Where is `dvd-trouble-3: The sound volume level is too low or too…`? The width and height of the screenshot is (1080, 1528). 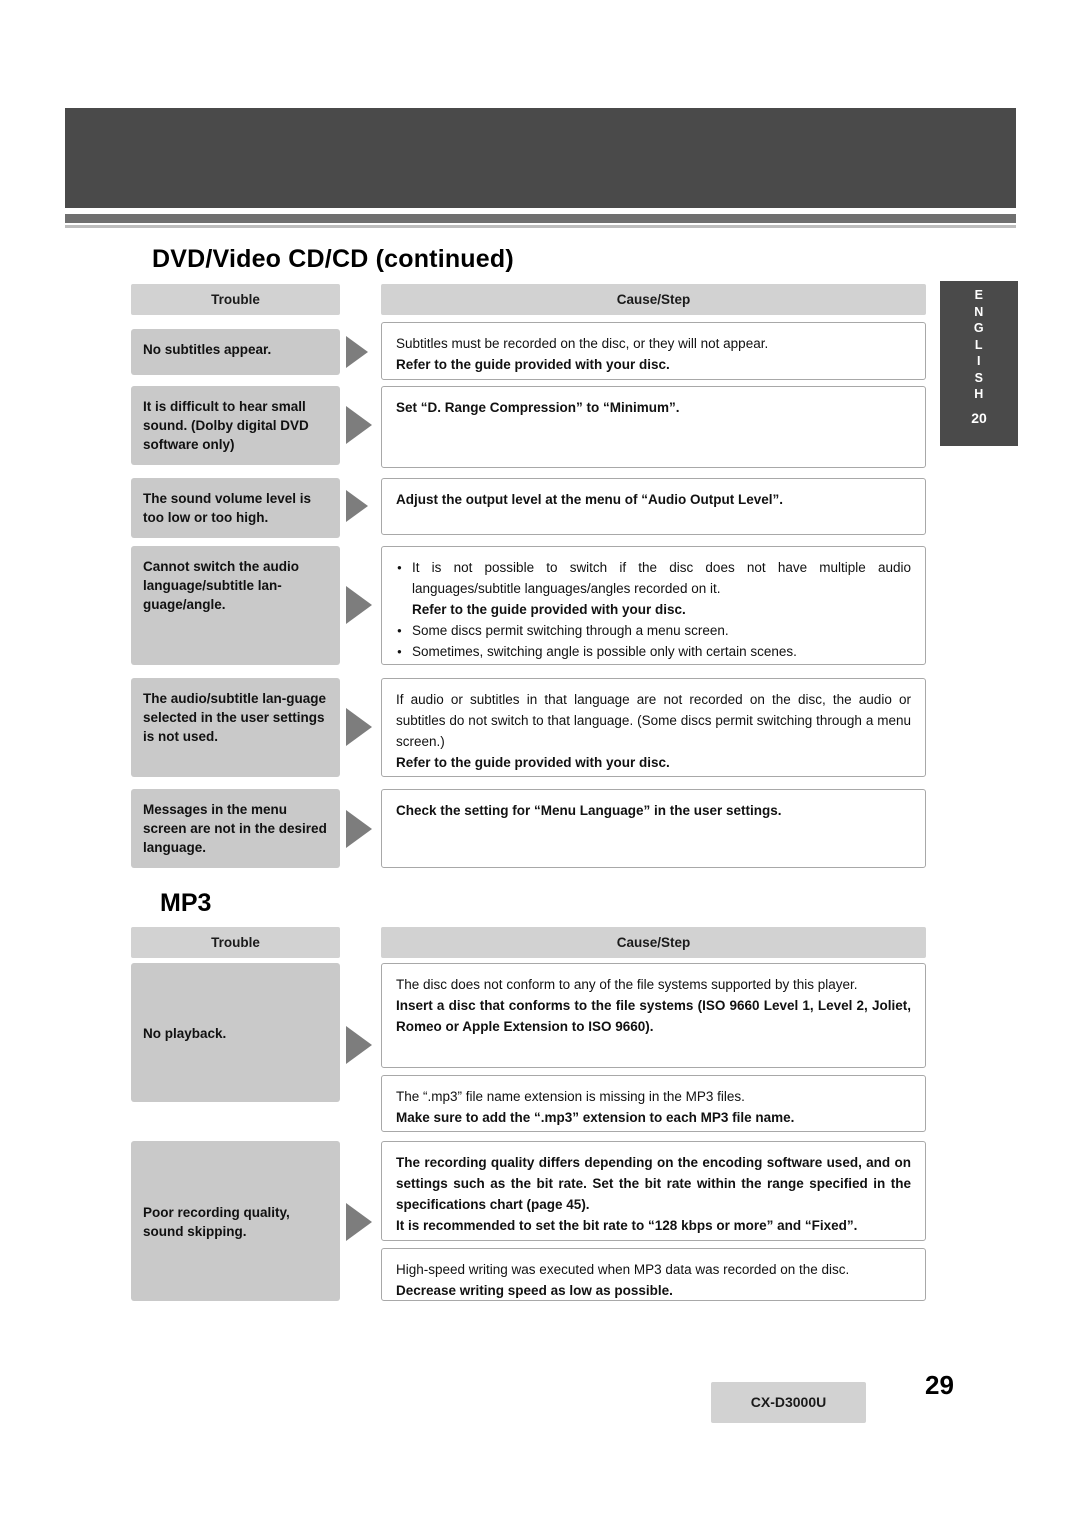 dvd-trouble-3: The sound volume level is too low or too… is located at coordinates (235, 508).